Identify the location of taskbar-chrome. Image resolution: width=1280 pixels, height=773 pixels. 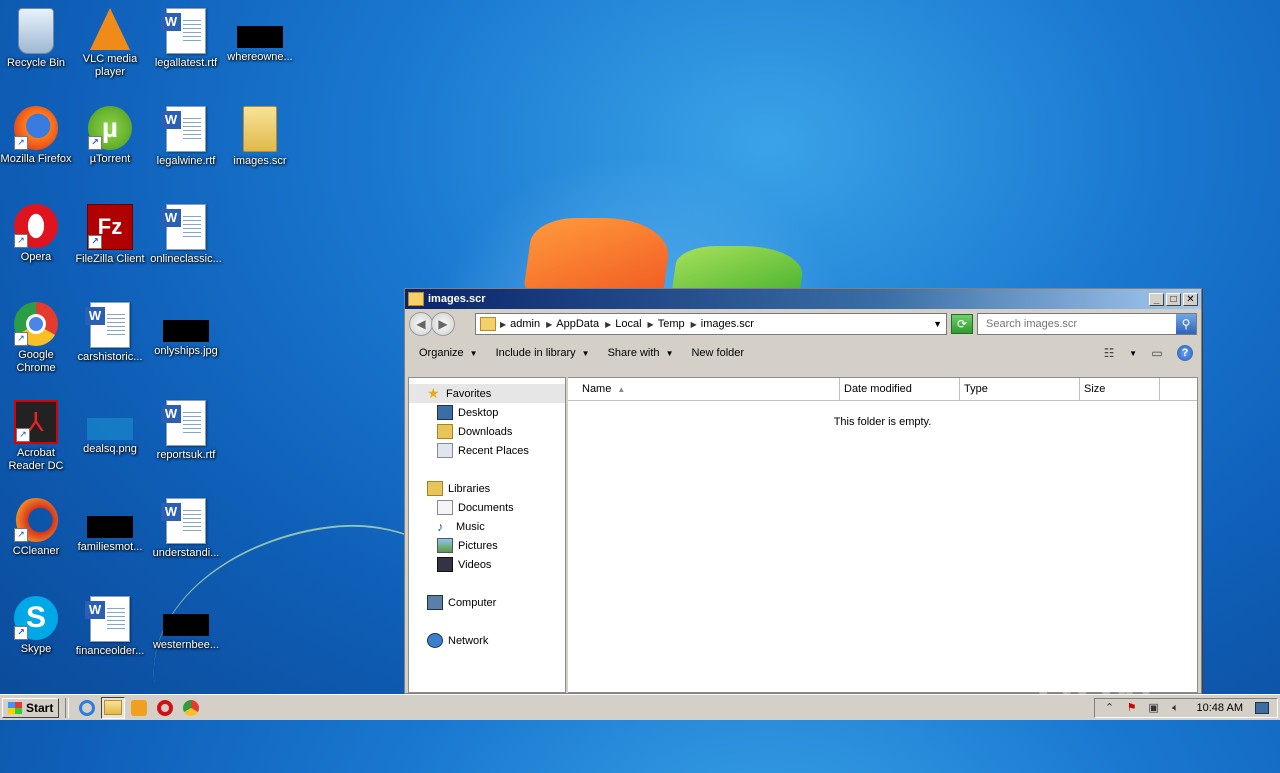
(191, 708).